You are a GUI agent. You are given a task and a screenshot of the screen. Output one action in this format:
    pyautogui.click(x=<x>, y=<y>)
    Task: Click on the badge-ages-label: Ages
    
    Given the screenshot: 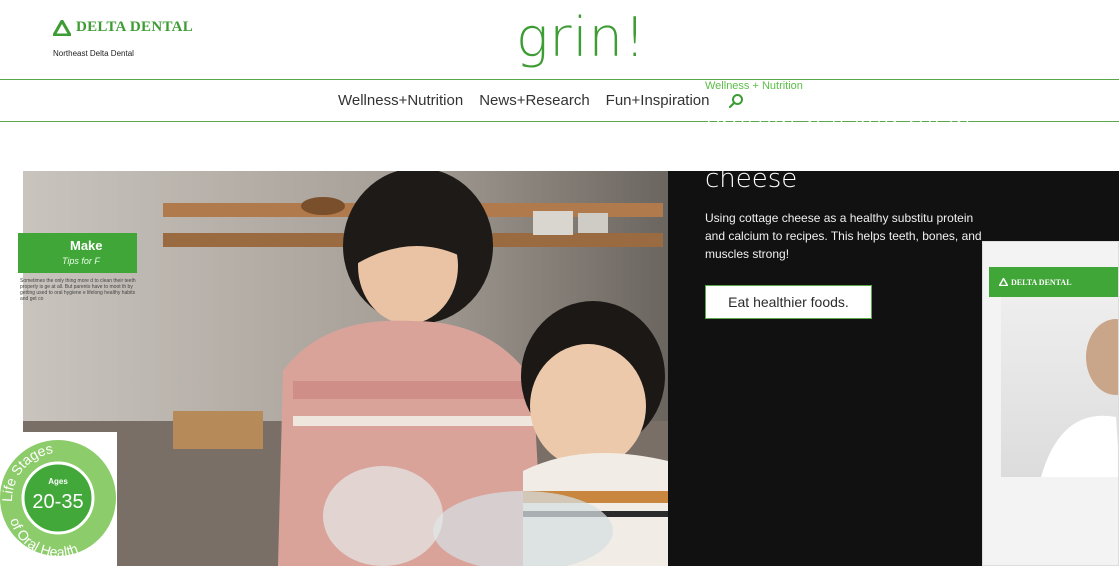 What is the action you would take?
    pyautogui.click(x=58, y=481)
    